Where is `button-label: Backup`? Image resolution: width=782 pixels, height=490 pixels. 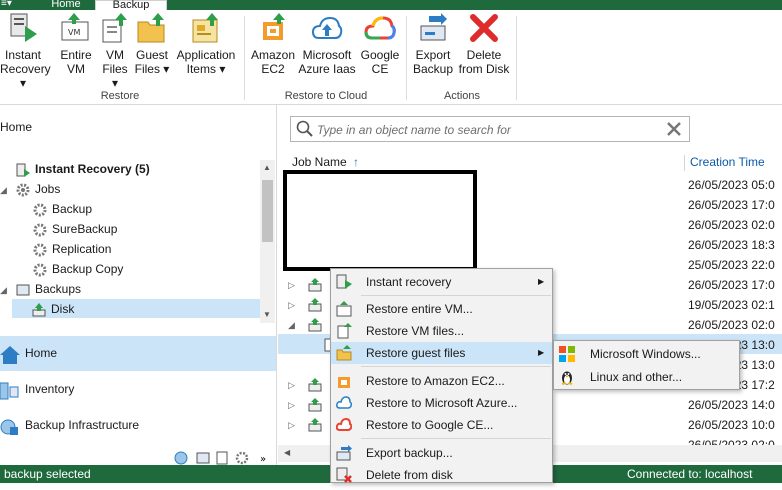
button-label: Backup is located at coordinates (433, 69).